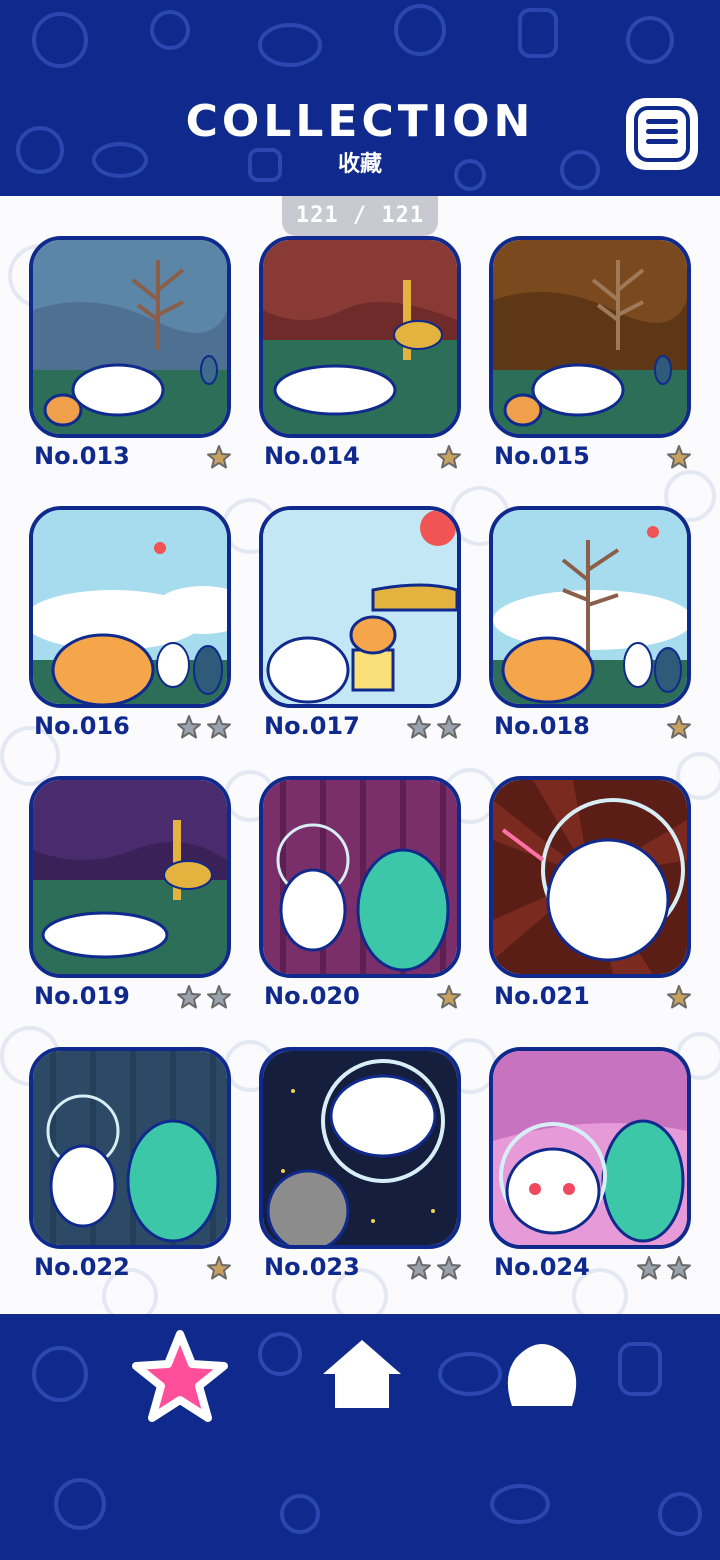 This screenshot has width=720, height=1560. I want to click on item-label-020: No.020, so click(312, 996).